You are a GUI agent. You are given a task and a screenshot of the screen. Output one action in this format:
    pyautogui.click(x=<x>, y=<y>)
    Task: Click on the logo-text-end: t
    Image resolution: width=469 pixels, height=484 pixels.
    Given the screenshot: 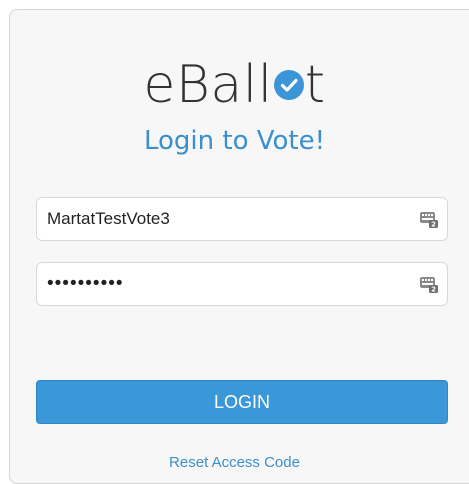 What is the action you would take?
    pyautogui.click(x=315, y=85)
    